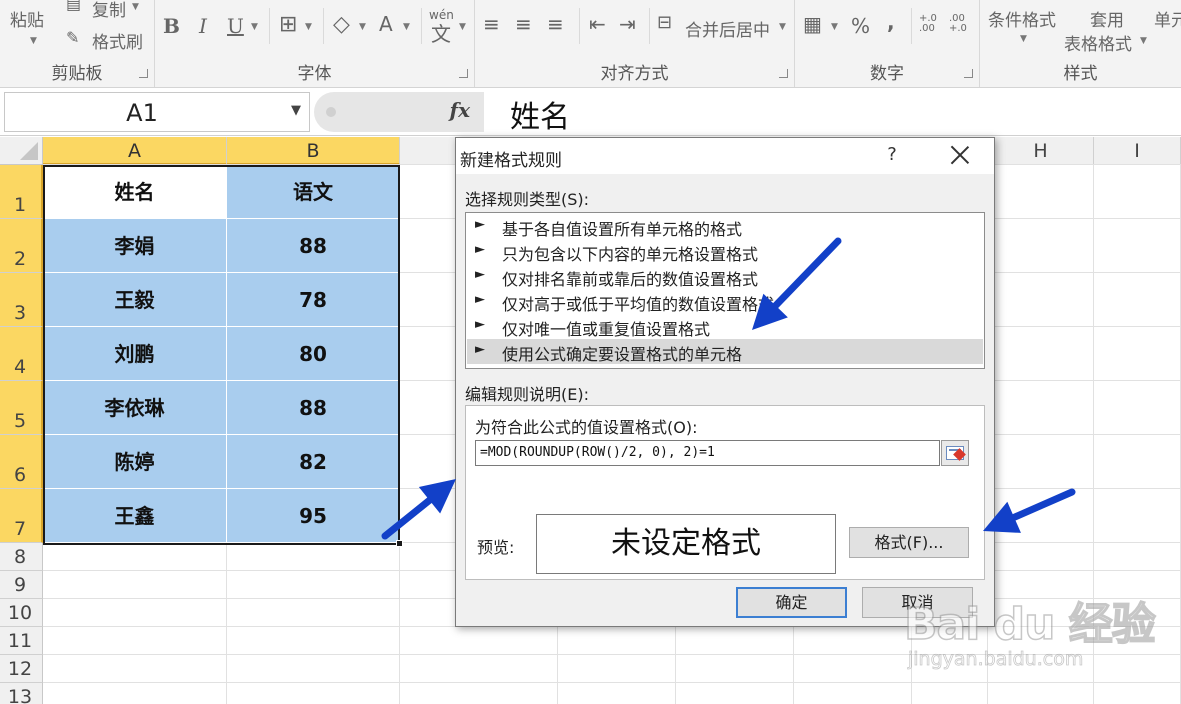  Describe the element at coordinates (459, 110) in the screenshot. I see `insert-function-icon: fx` at that location.